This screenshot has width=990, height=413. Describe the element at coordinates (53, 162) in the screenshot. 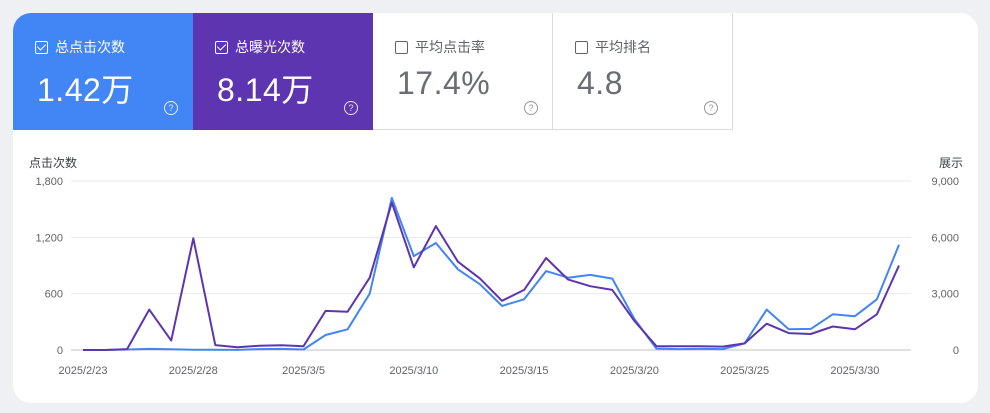

I see `y-left-axis-title: 点击次数` at that location.